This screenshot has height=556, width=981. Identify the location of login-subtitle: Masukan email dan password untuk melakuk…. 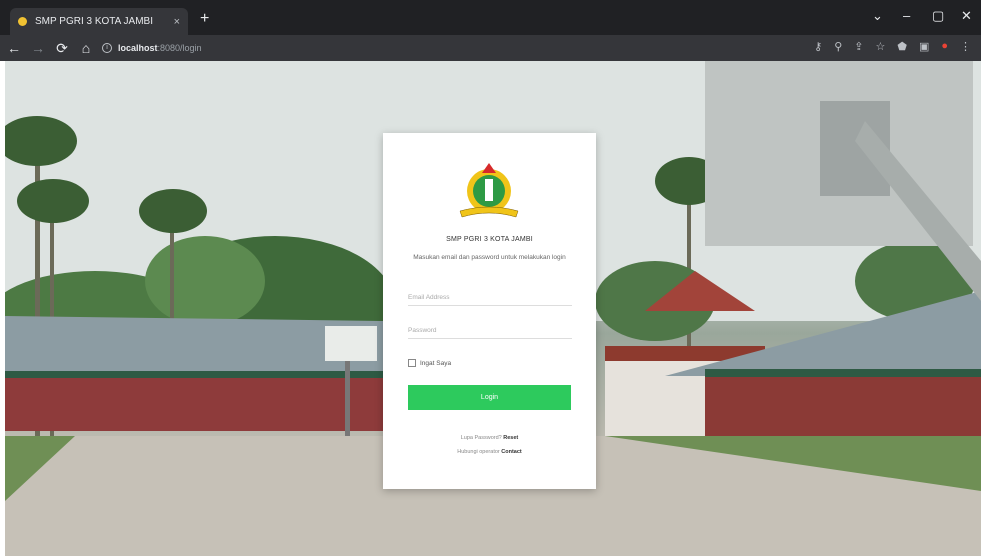
(489, 257).